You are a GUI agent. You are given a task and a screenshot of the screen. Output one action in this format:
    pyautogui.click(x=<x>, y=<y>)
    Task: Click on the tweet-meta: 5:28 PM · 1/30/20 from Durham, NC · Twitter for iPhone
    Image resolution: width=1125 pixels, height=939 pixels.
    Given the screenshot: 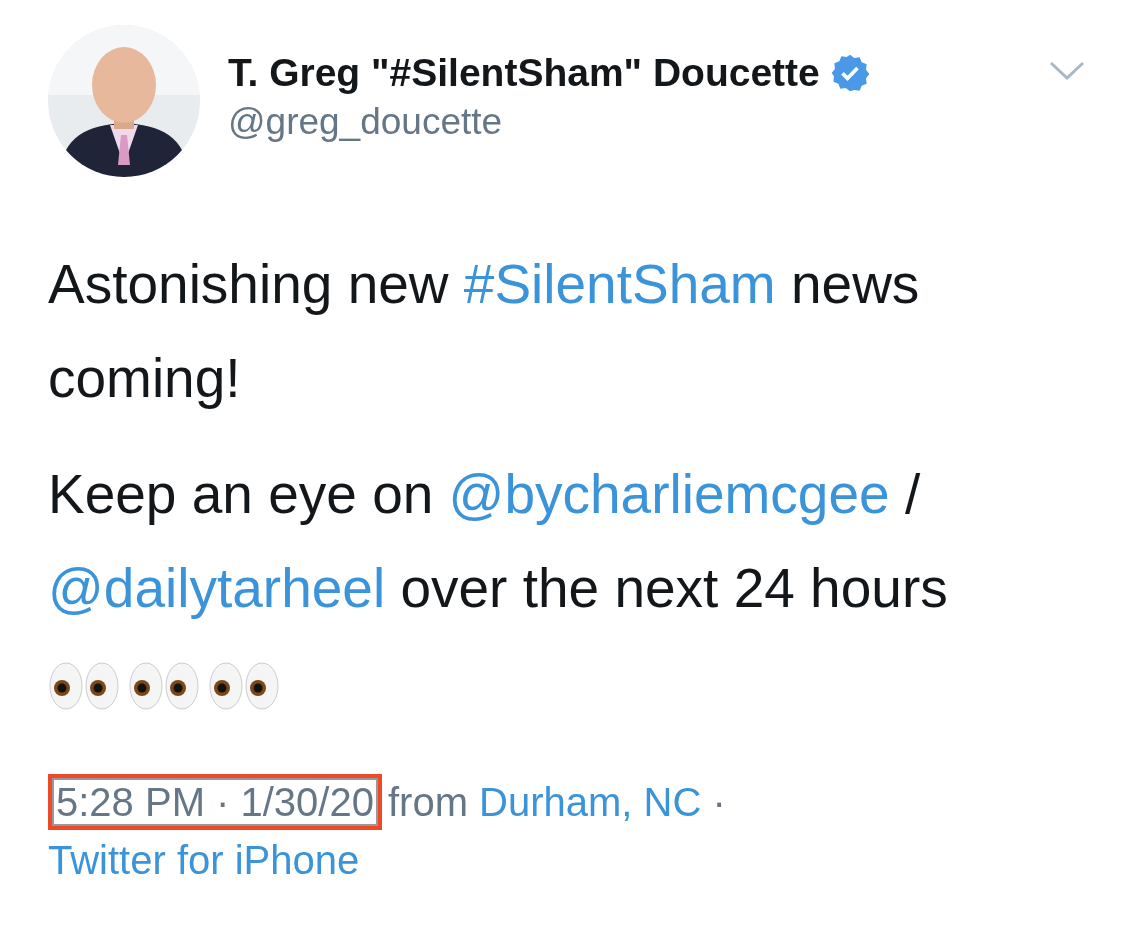 What is the action you would take?
    pyautogui.click(x=508, y=831)
    